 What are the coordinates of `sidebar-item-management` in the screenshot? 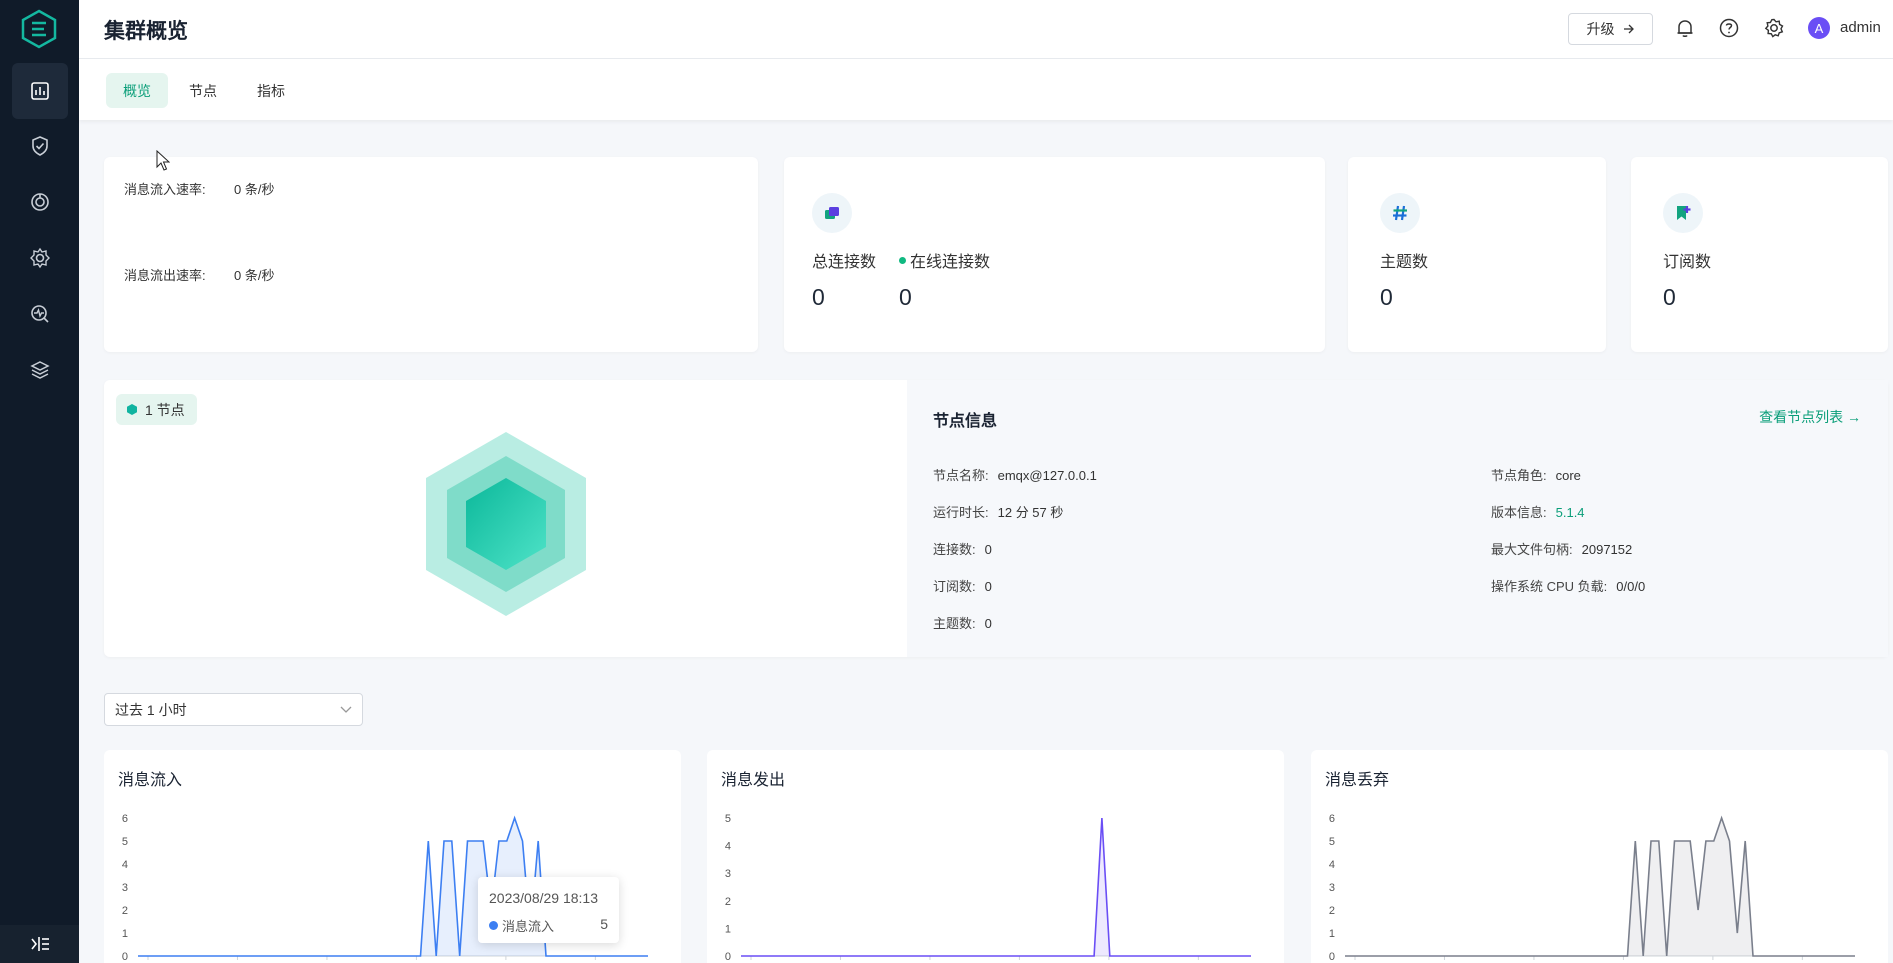 It's located at (40, 258).